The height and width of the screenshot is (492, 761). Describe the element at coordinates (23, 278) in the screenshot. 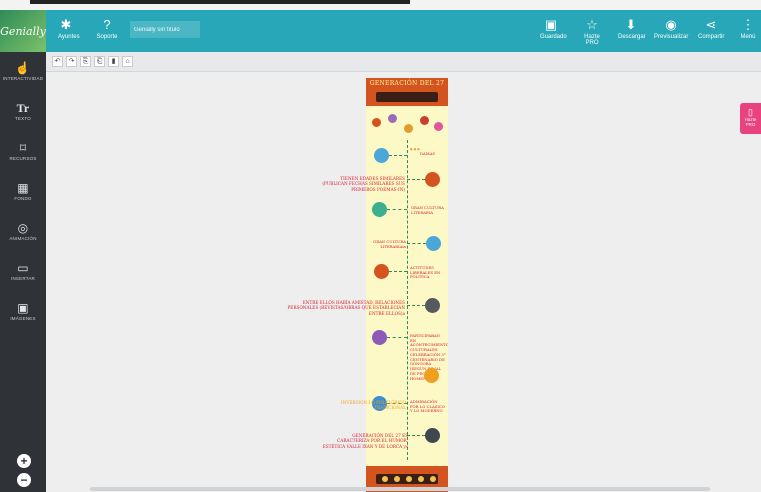

I see `sidebar-item-label: INSERTAR` at that location.